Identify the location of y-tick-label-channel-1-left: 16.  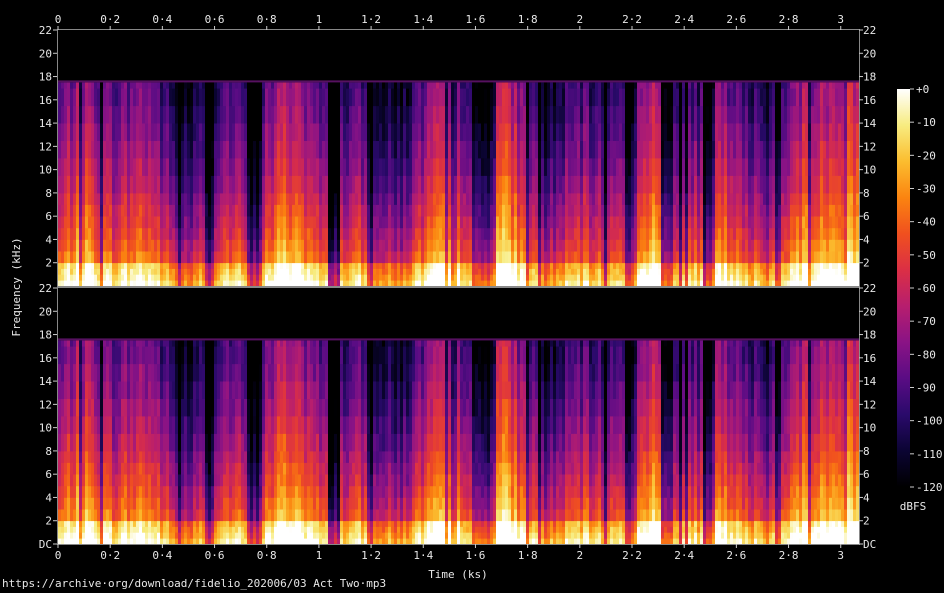
(45, 100).